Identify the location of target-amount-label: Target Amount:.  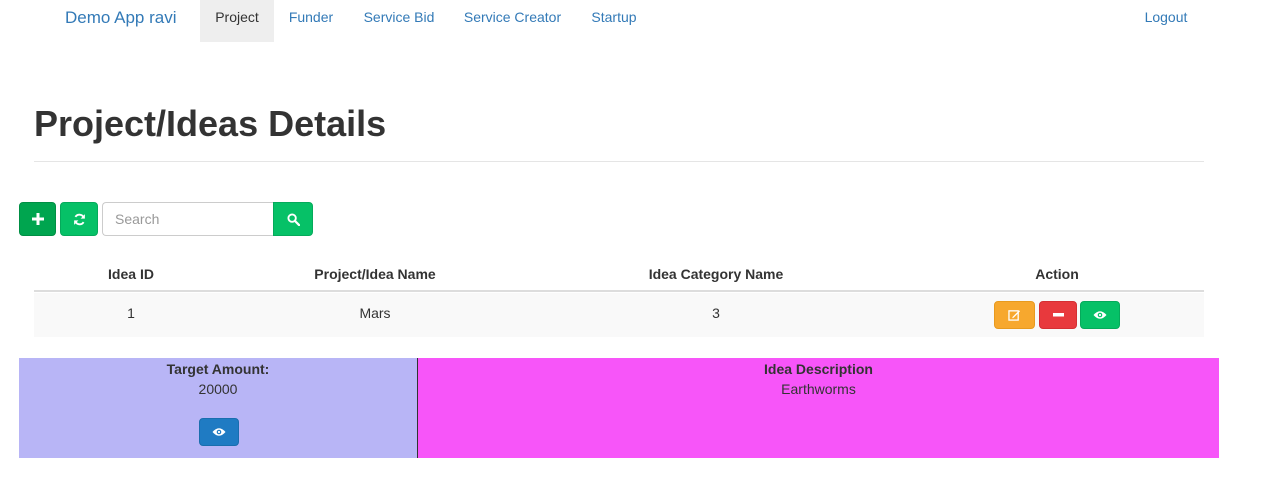
(218, 369).